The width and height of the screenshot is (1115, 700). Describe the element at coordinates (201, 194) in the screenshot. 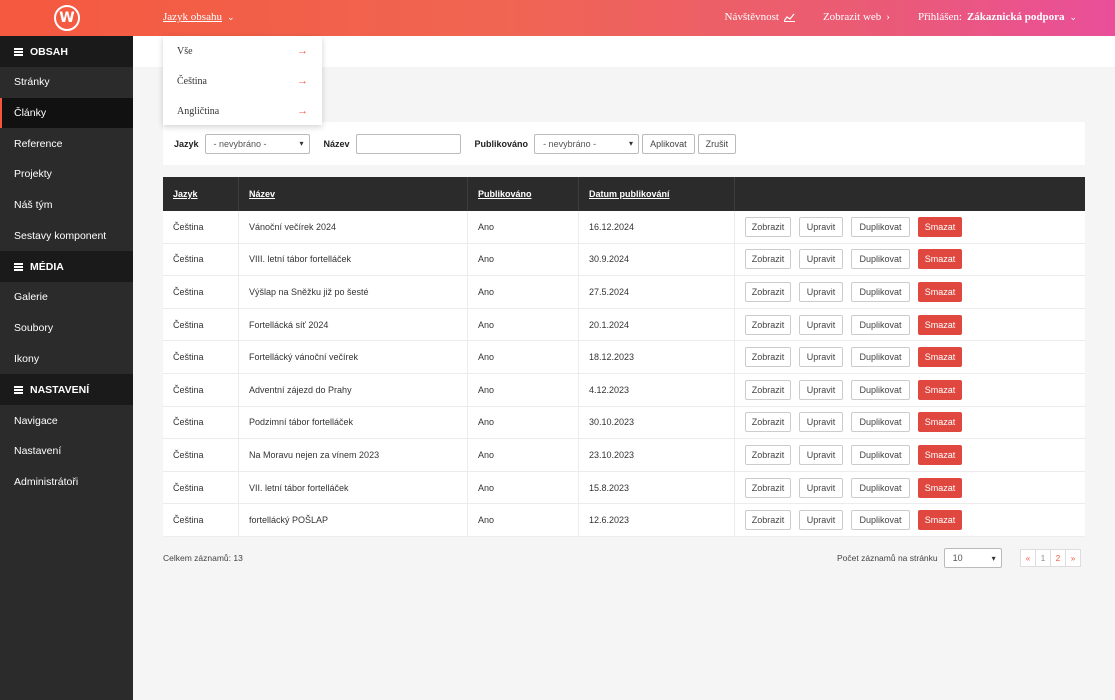

I see `column-header-jazyk: Jazyk` at that location.